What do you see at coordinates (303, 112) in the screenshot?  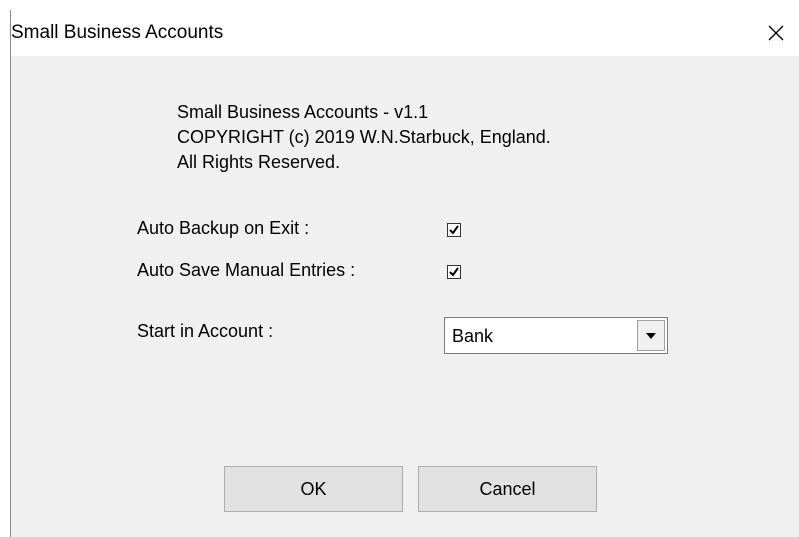 I see `about-version: Small Business Accounts - v1.1` at bounding box center [303, 112].